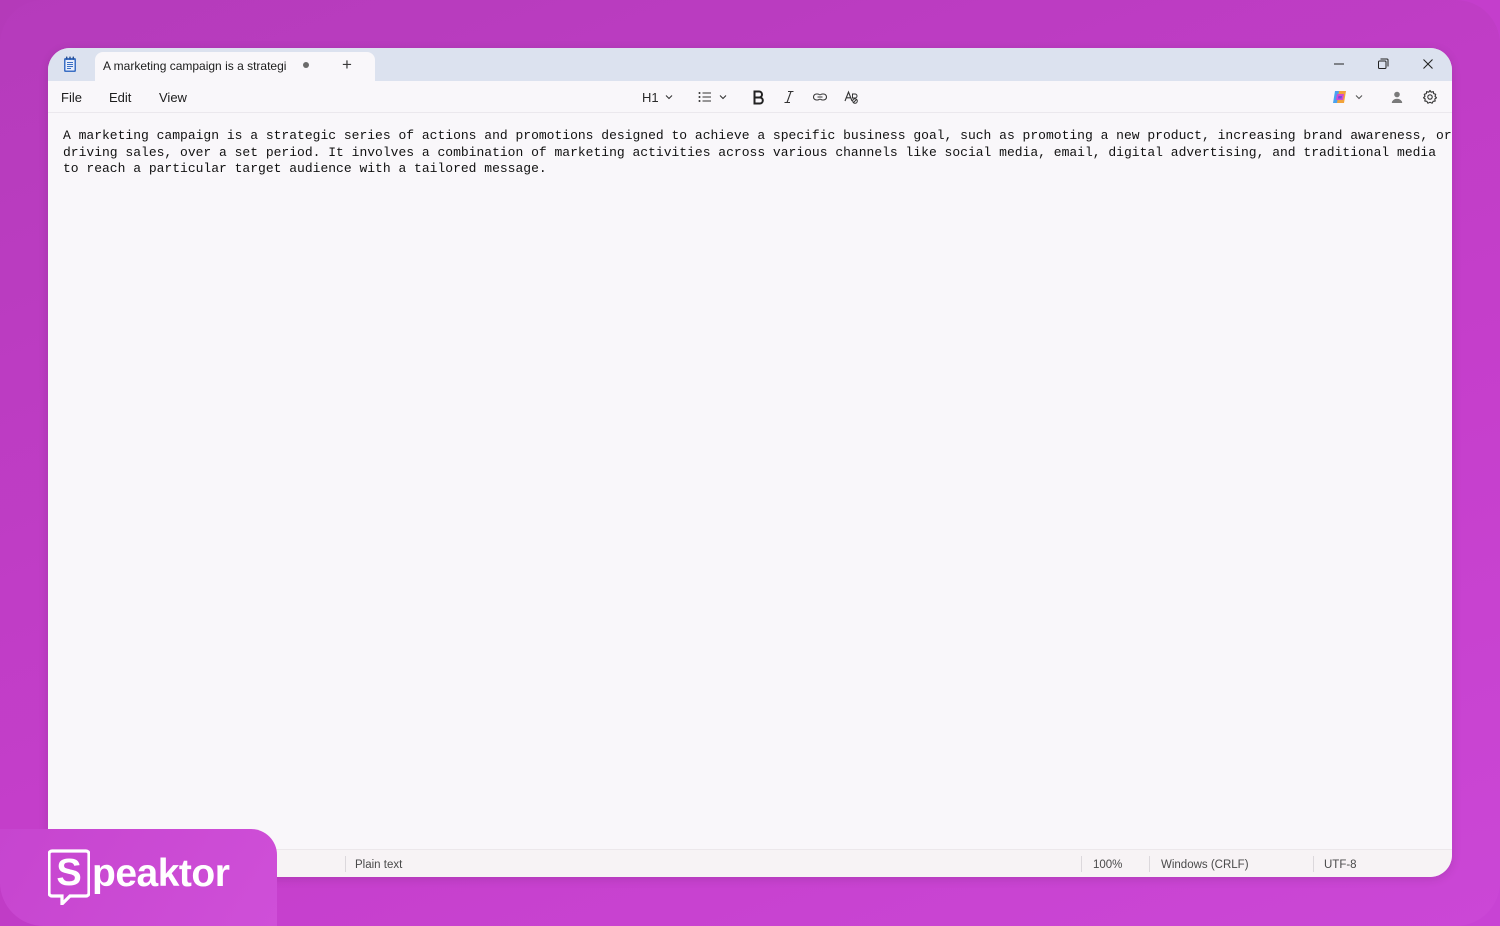 The image size is (1500, 926). I want to click on italic-button, so click(789, 97).